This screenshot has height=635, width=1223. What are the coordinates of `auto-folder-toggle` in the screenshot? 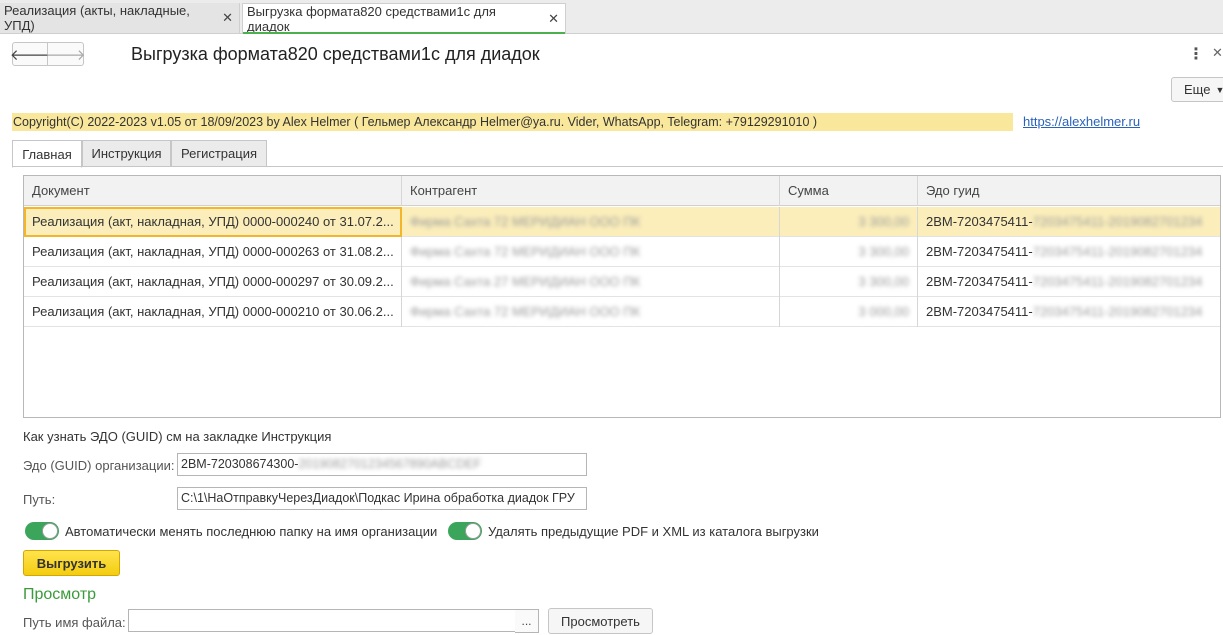 It's located at (42, 531).